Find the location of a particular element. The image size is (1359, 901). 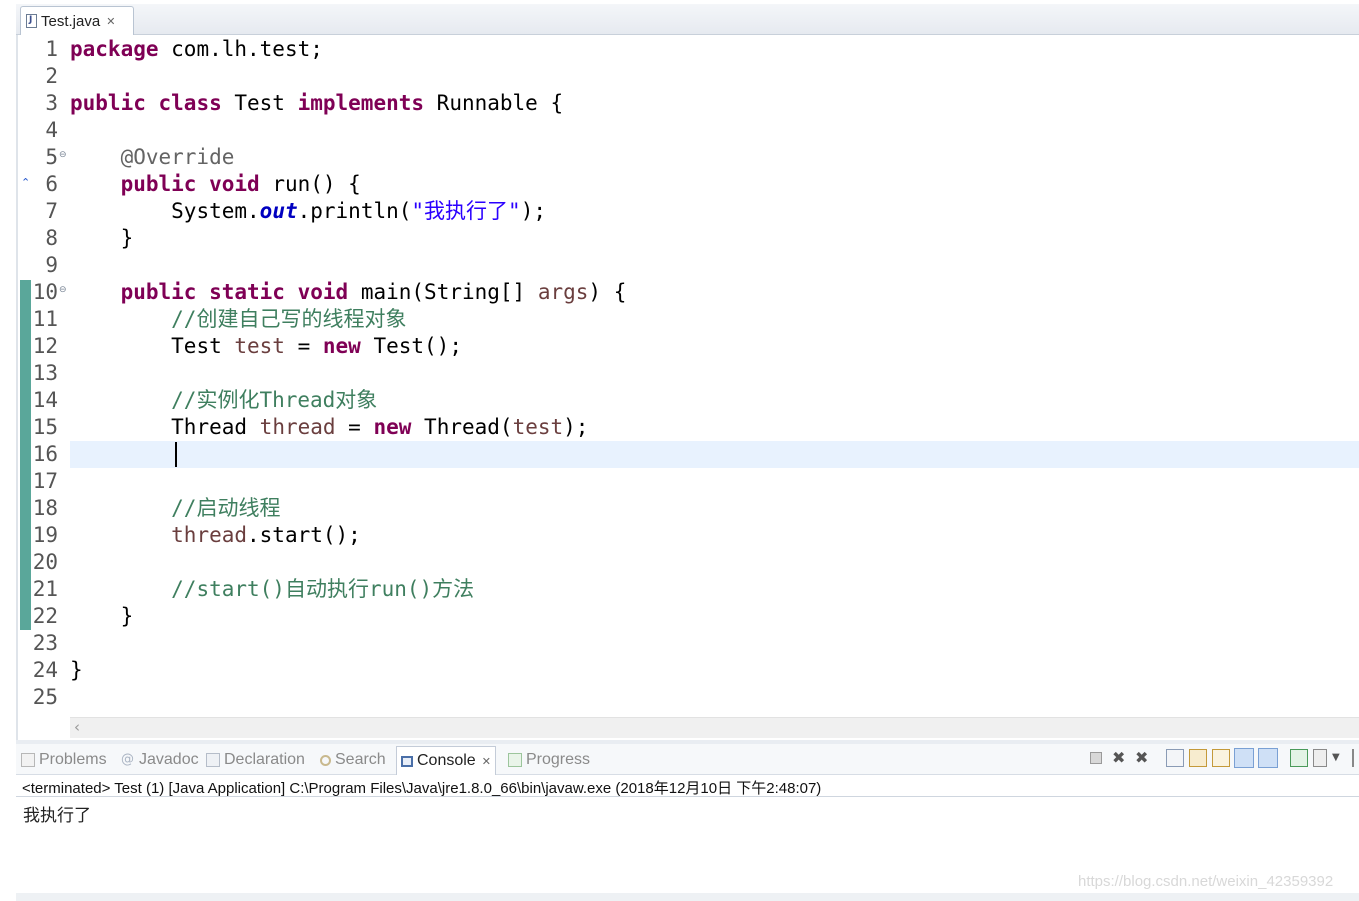

code-line-14: //实例化Thread对象 is located at coordinates (274, 400).